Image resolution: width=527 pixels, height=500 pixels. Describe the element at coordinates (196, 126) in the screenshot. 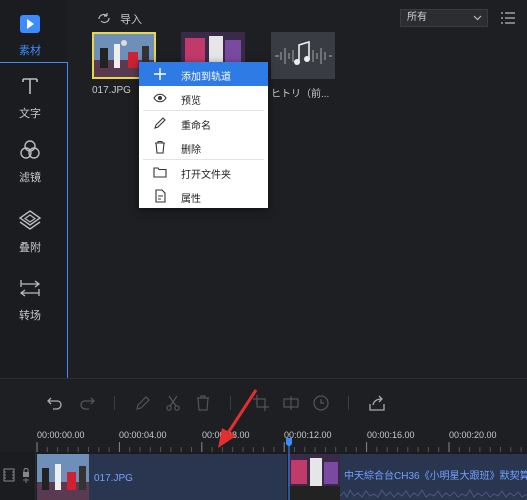

I see `menu-item-label: 重命名` at that location.